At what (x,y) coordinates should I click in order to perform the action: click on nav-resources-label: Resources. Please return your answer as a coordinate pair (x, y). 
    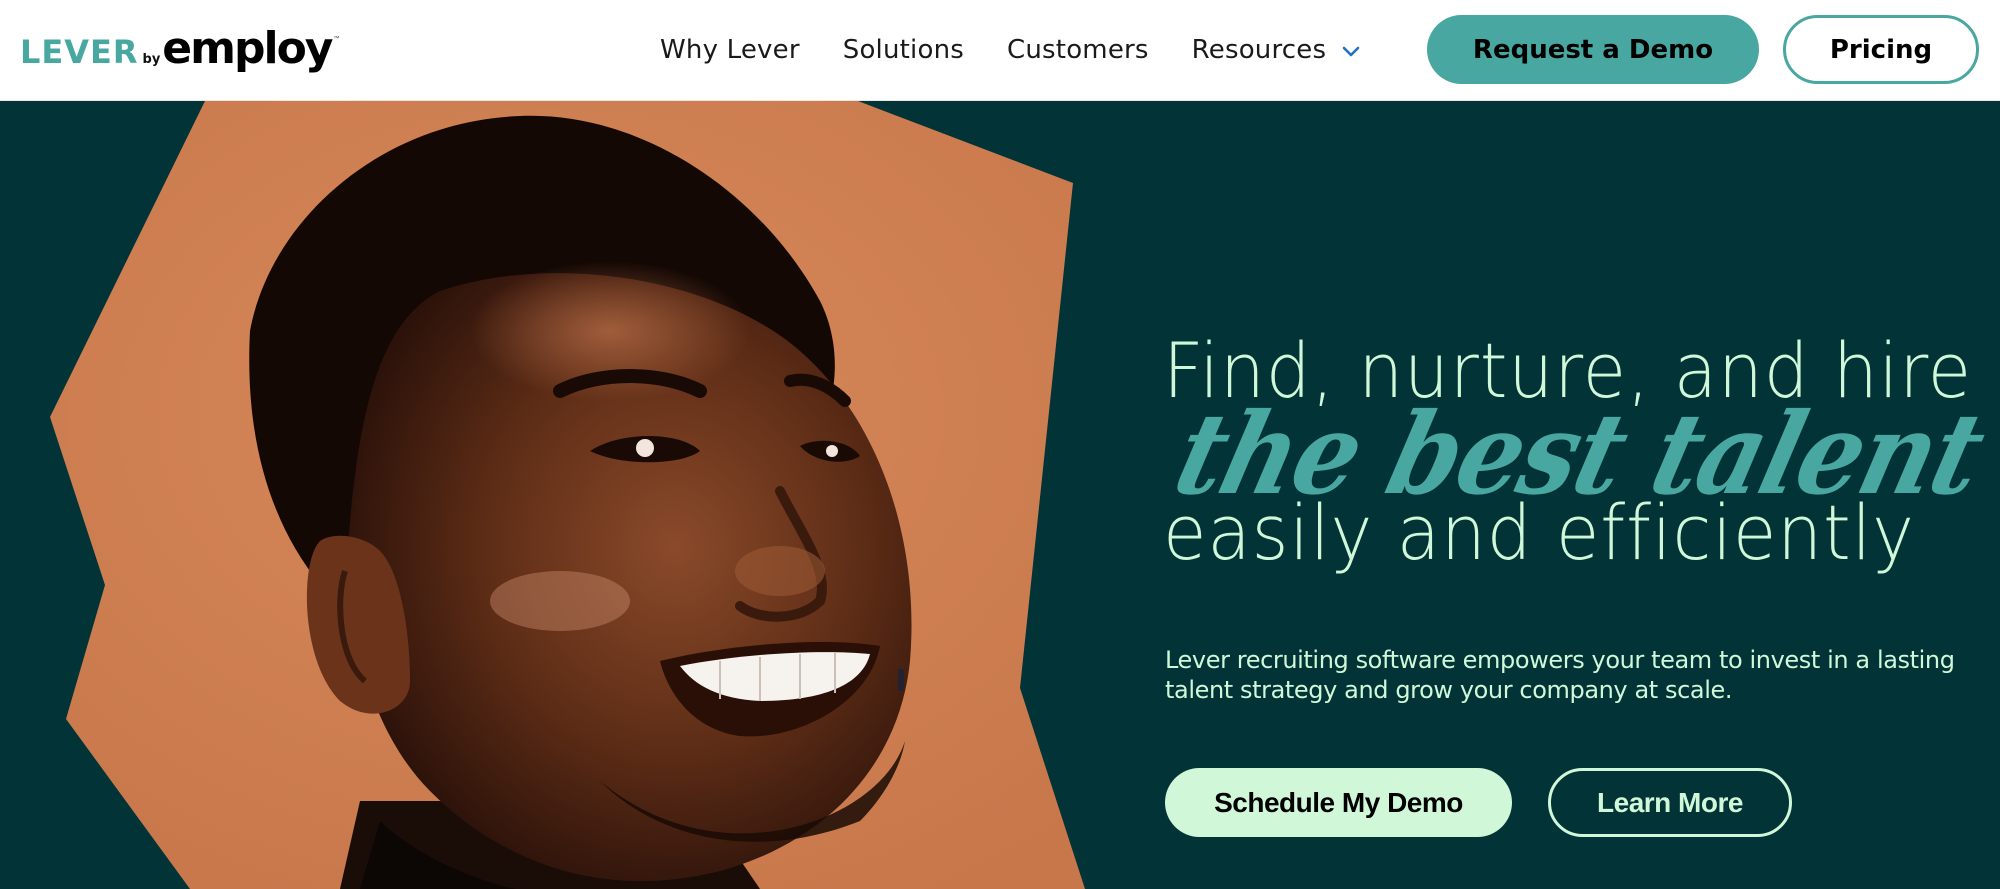
    Looking at the image, I should click on (1259, 50).